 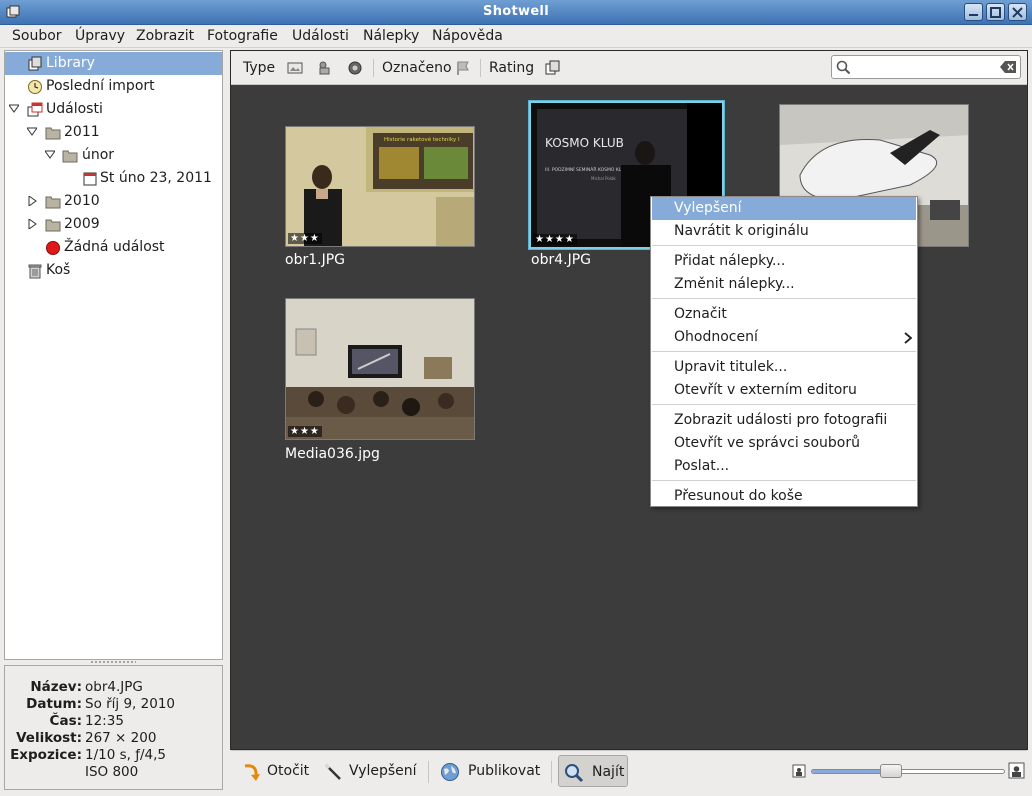 I want to click on photo-thumbnail: ★★★, so click(x=380, y=369).